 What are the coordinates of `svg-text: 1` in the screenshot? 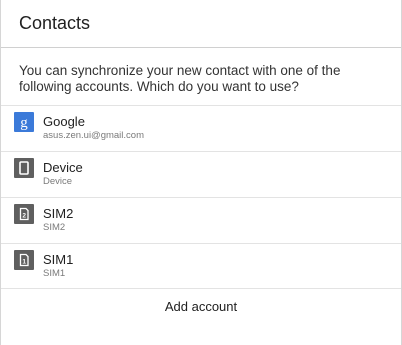 It's located at (24, 261).